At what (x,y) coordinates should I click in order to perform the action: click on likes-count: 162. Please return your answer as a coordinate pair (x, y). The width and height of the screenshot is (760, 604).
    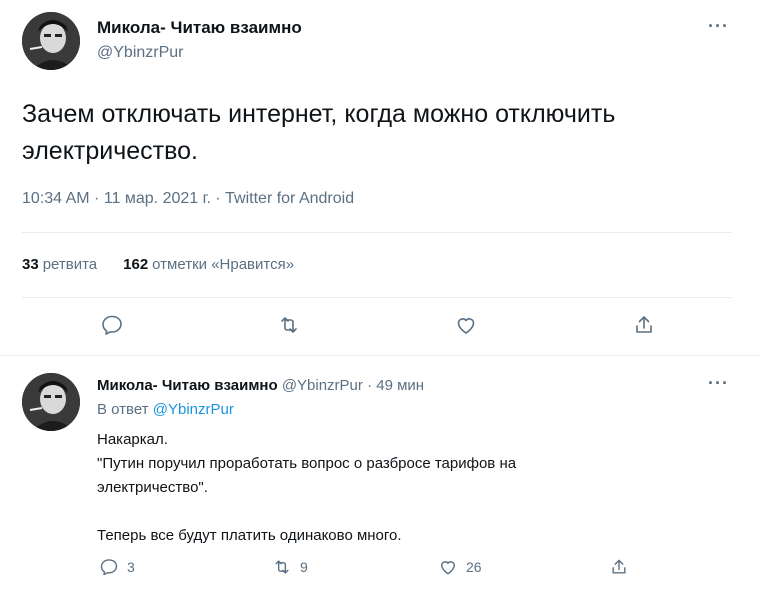
    Looking at the image, I should click on (136, 264).